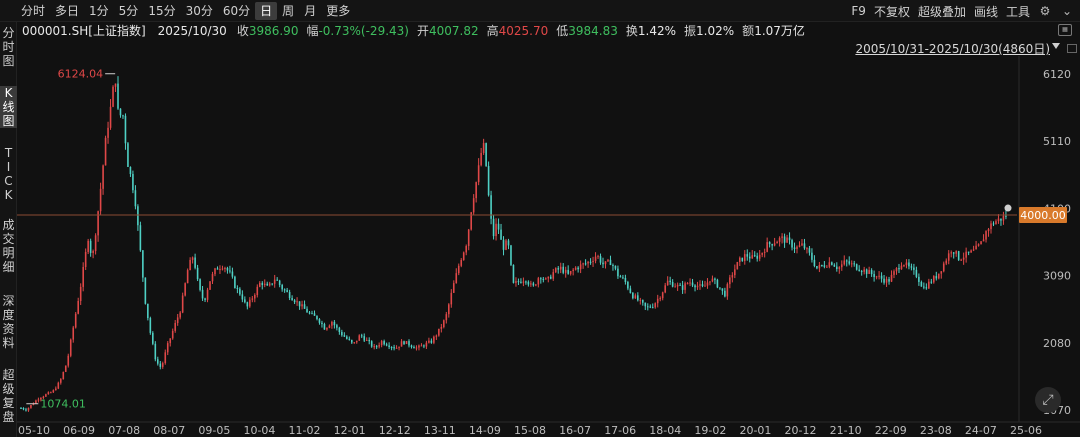 This screenshot has width=1080, height=437. What do you see at coordinates (986, 11) in the screenshot?
I see `draw-line-button: 画线` at bounding box center [986, 11].